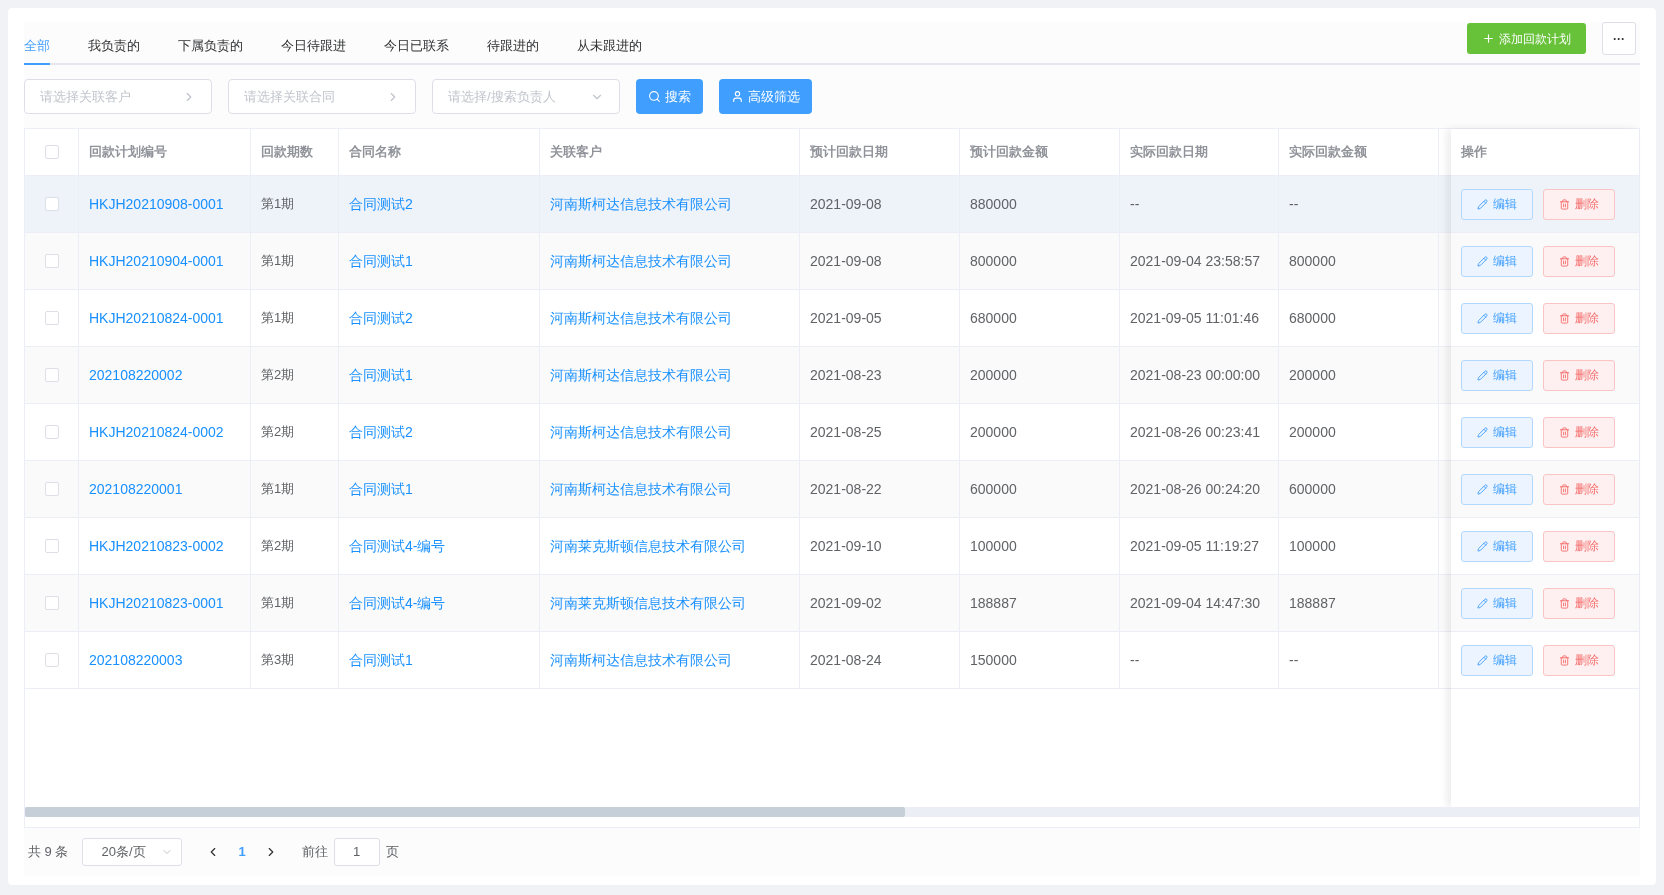 This screenshot has width=1664, height=895. I want to click on filter-field: 请选择关联合同, so click(322, 96).